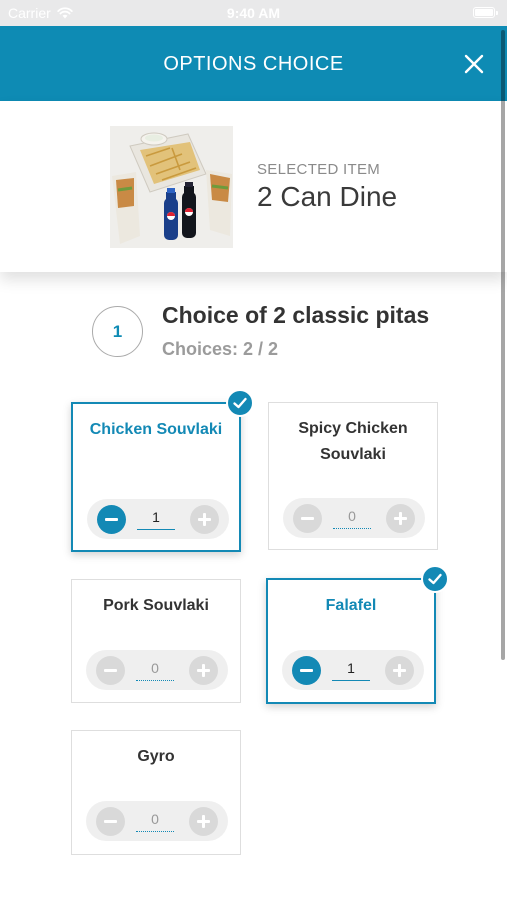 The width and height of the screenshot is (507, 900). I want to click on page-title: OPTIONS CHOICE, so click(253, 64).